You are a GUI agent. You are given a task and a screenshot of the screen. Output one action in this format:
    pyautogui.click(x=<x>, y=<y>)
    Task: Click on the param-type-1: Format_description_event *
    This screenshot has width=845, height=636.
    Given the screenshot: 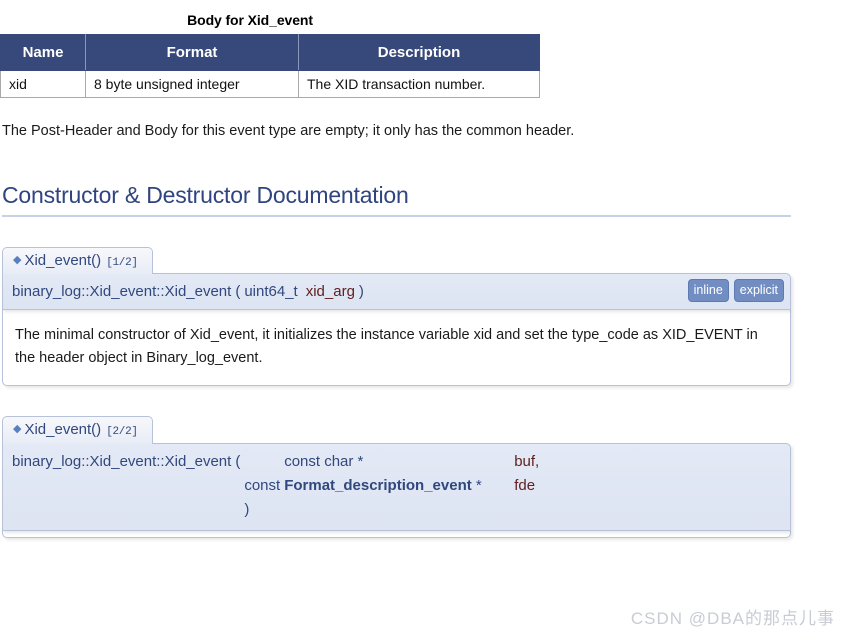 What is the action you would take?
    pyautogui.click(x=399, y=482)
    